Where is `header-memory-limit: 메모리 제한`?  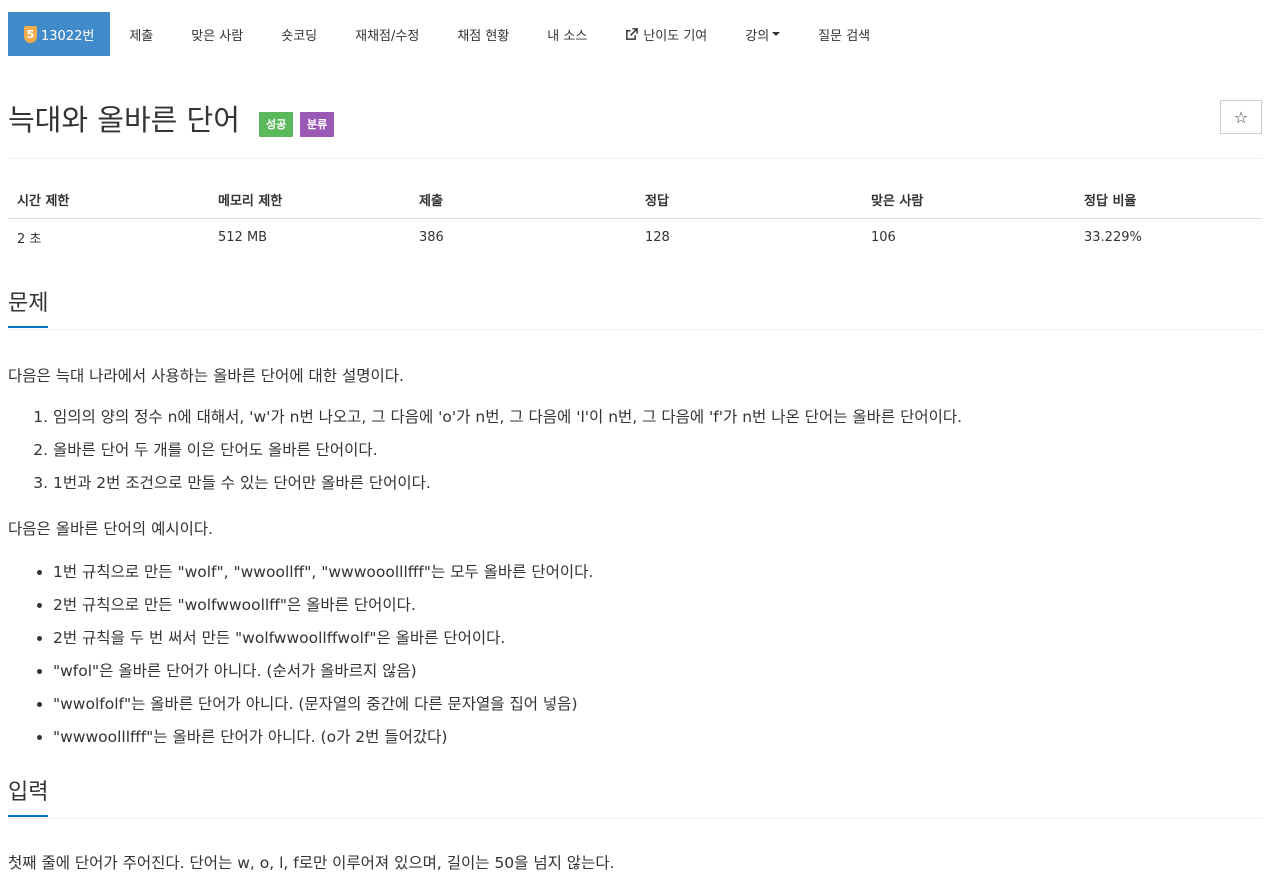
header-memory-limit: 메모리 제한 is located at coordinates (309, 199).